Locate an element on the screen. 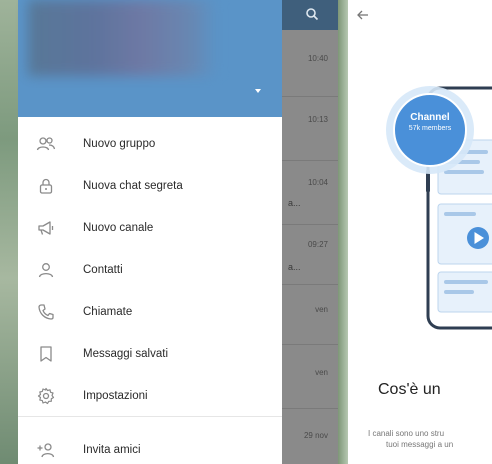 Image resolution: width=492 pixels, height=464 pixels. menu-label: Contatti is located at coordinates (103, 270).